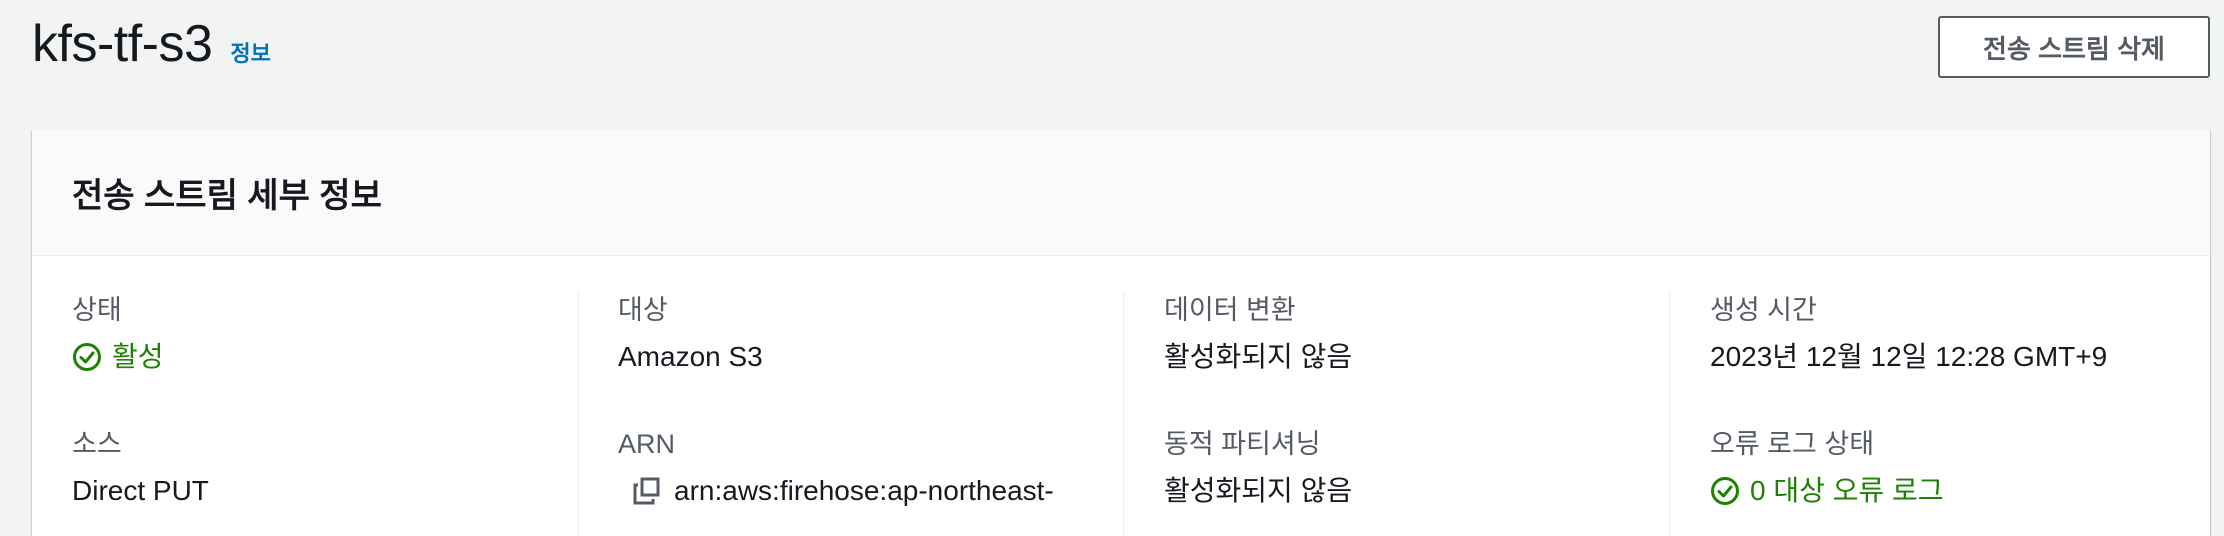  Describe the element at coordinates (647, 491) in the screenshot. I see `copy-icon` at that location.